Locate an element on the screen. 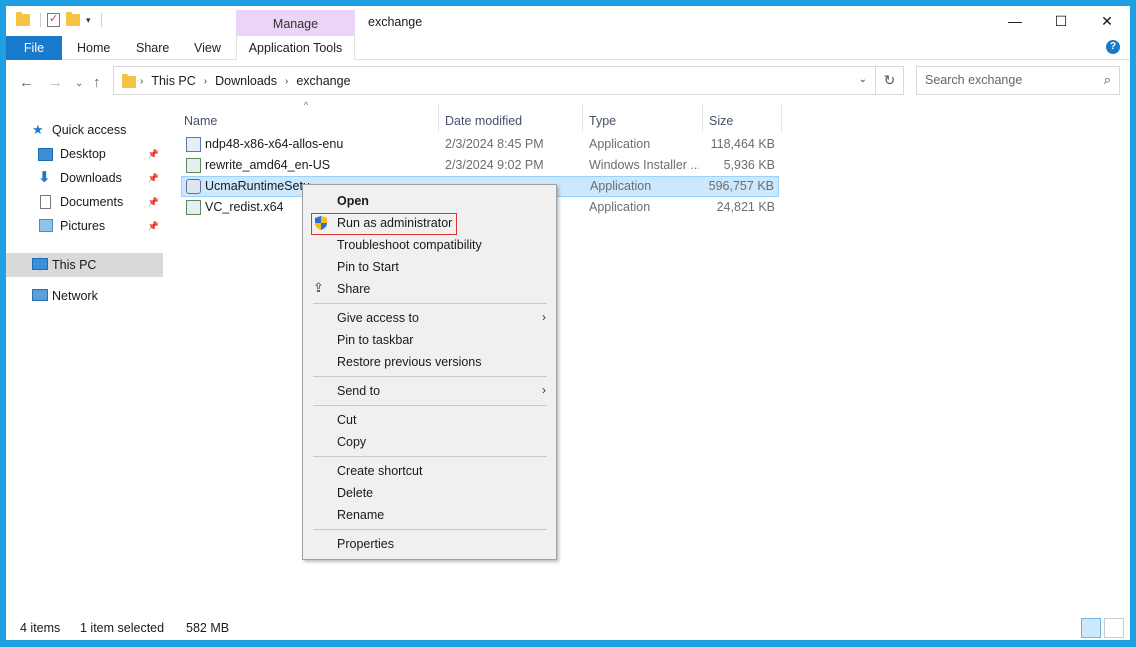  file-size: 118,464 KB is located at coordinates (742, 144).